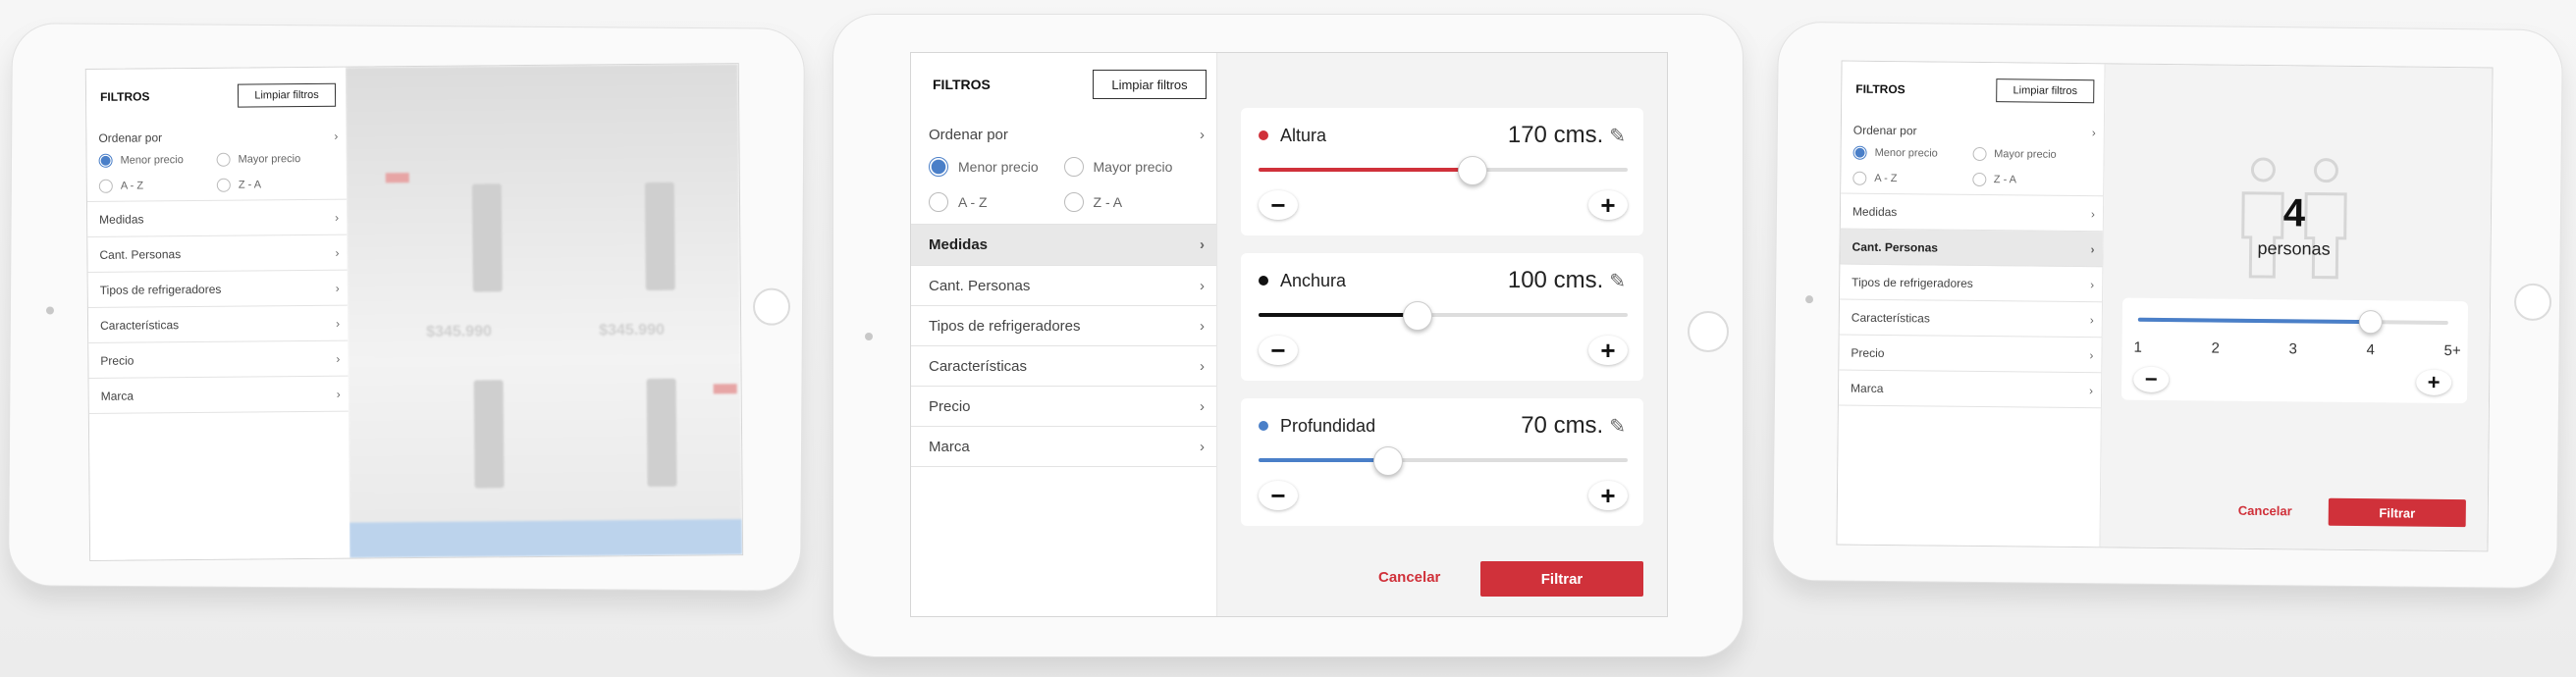 Image resolution: width=2576 pixels, height=677 pixels. Describe the element at coordinates (1973, 91) in the screenshot. I see `panel-header: FILTROS Limpiar filtros` at that location.